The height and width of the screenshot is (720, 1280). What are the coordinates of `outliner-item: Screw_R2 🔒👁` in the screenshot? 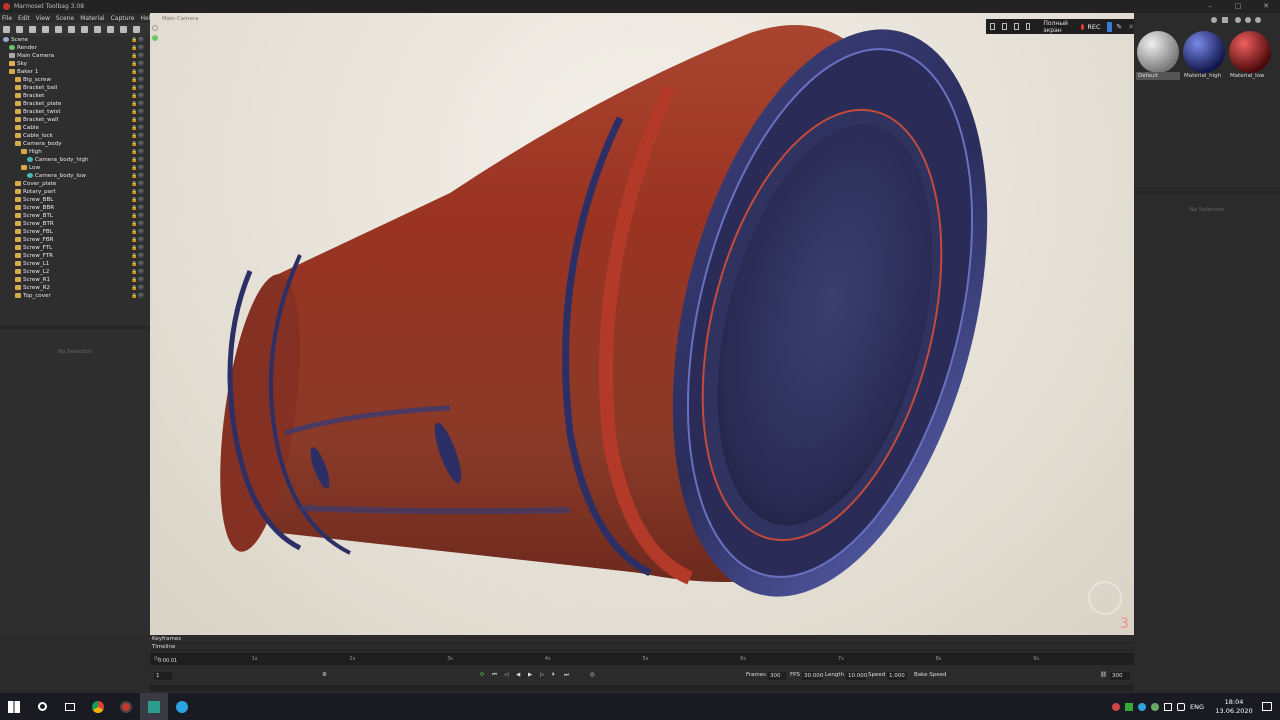 It's located at (75, 288).